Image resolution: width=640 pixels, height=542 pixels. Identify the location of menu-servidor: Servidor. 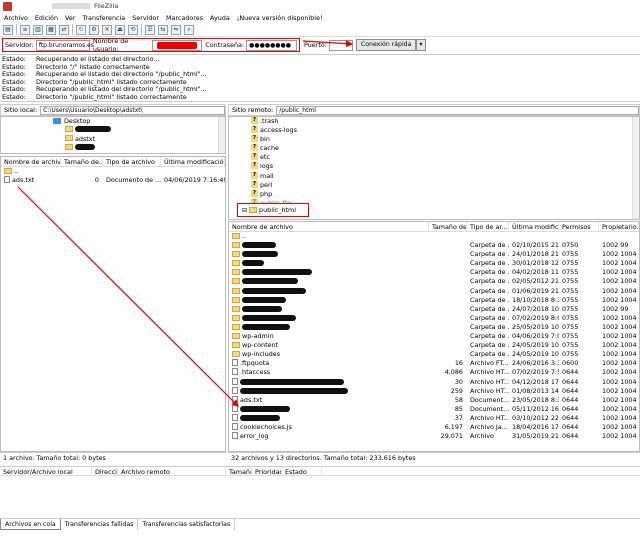
(145, 18).